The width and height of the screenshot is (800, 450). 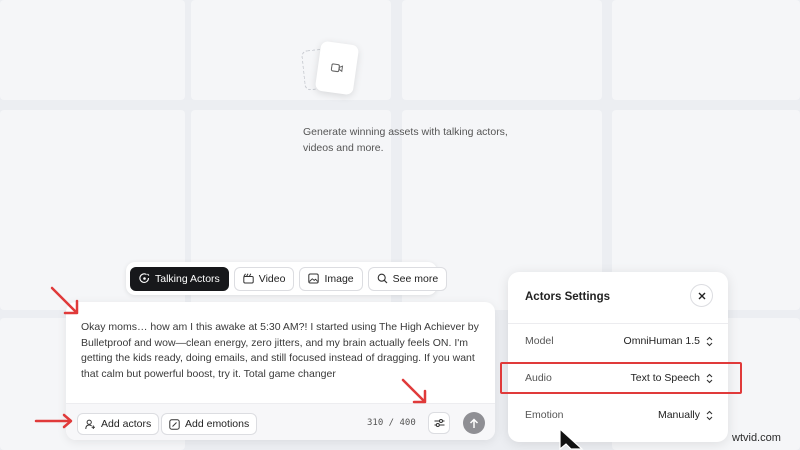 I want to click on emotion-select: Manually, so click(x=685, y=415).